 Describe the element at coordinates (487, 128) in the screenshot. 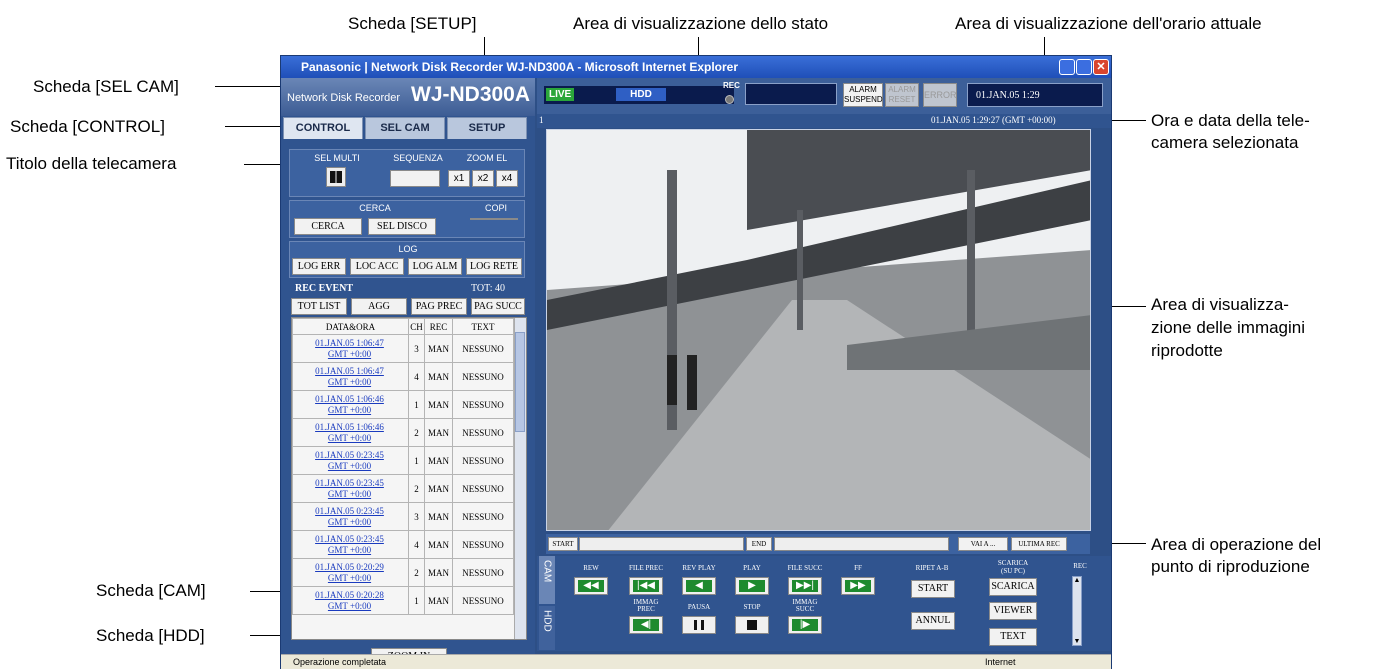

I see `tab-setup: SETUP` at that location.